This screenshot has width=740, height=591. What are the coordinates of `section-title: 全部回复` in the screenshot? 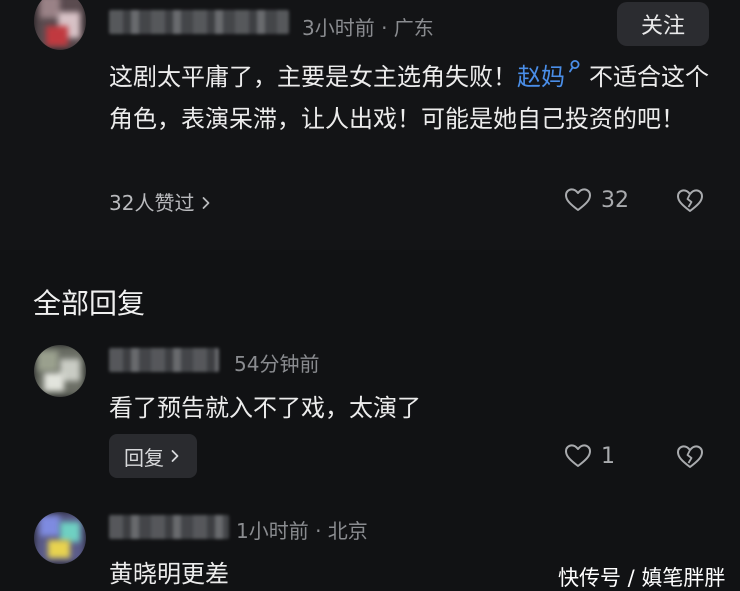 It's located at (89, 303).